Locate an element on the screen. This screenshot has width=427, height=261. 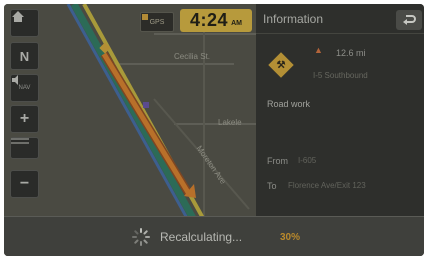
gps-label: GPS is located at coordinates (157, 22).